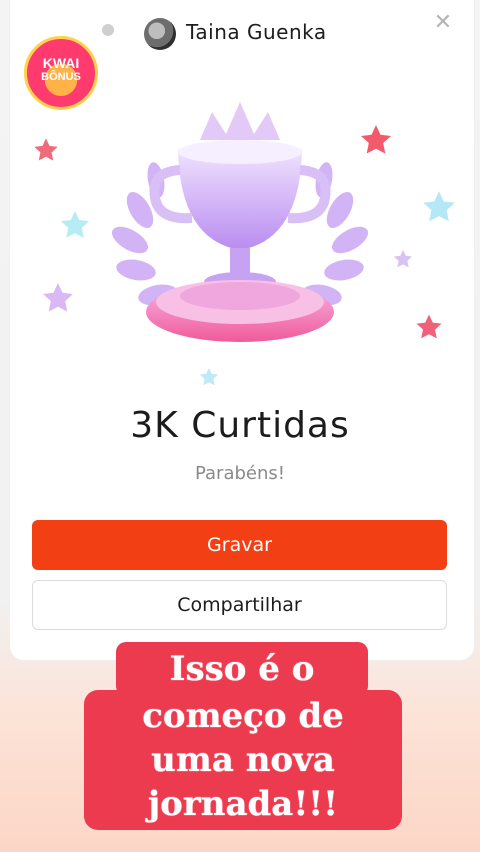 The image size is (480, 852). What do you see at coordinates (61, 63) in the screenshot?
I see `badge-line-1: KWAI` at bounding box center [61, 63].